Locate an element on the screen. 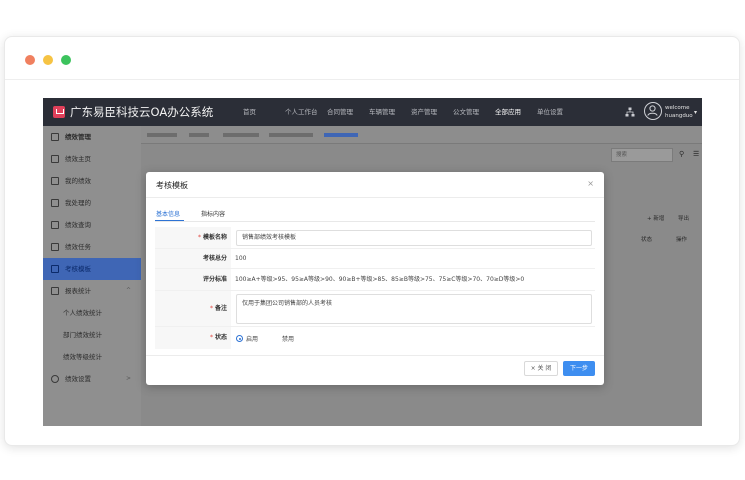 The height and width of the screenshot is (480, 745). task-icon is located at coordinates (55, 203).